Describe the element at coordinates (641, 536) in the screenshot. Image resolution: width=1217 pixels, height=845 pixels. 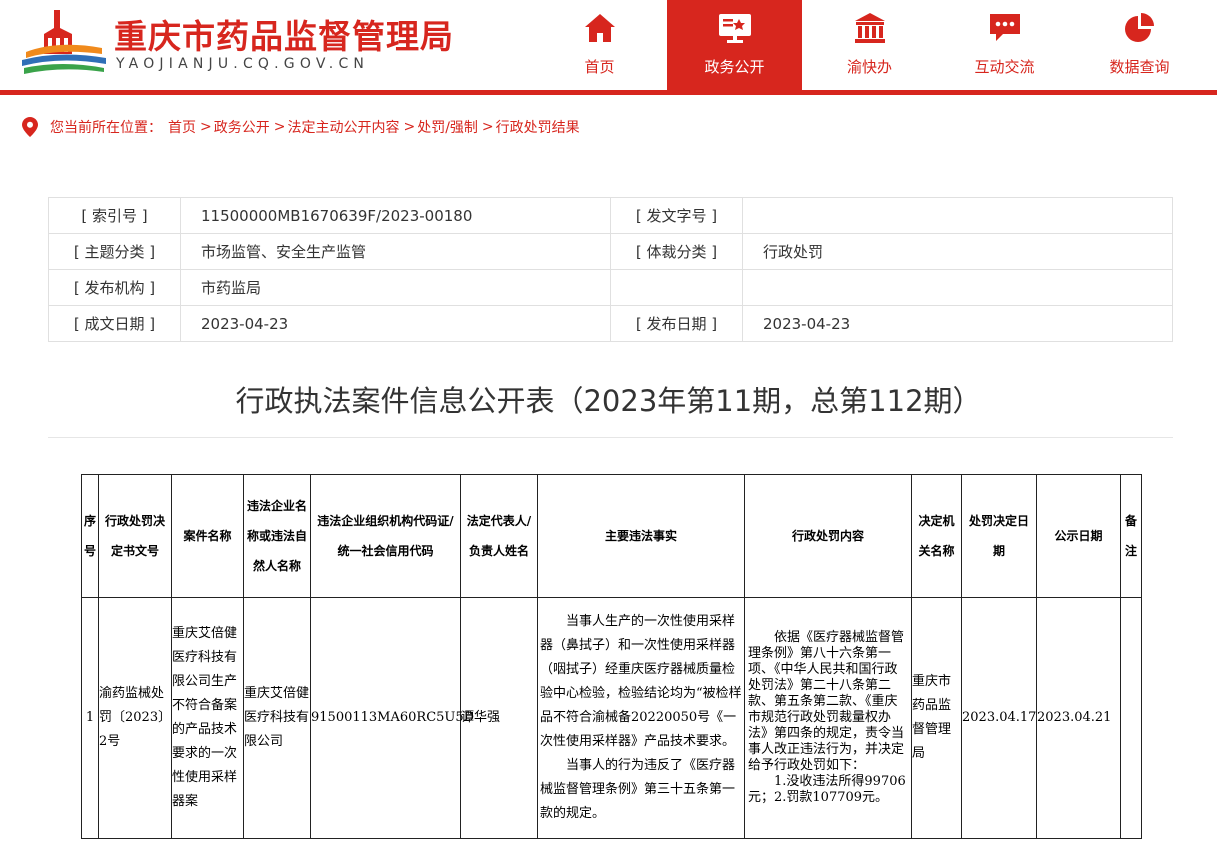
I see `header-facts: 主要违法事实` at that location.